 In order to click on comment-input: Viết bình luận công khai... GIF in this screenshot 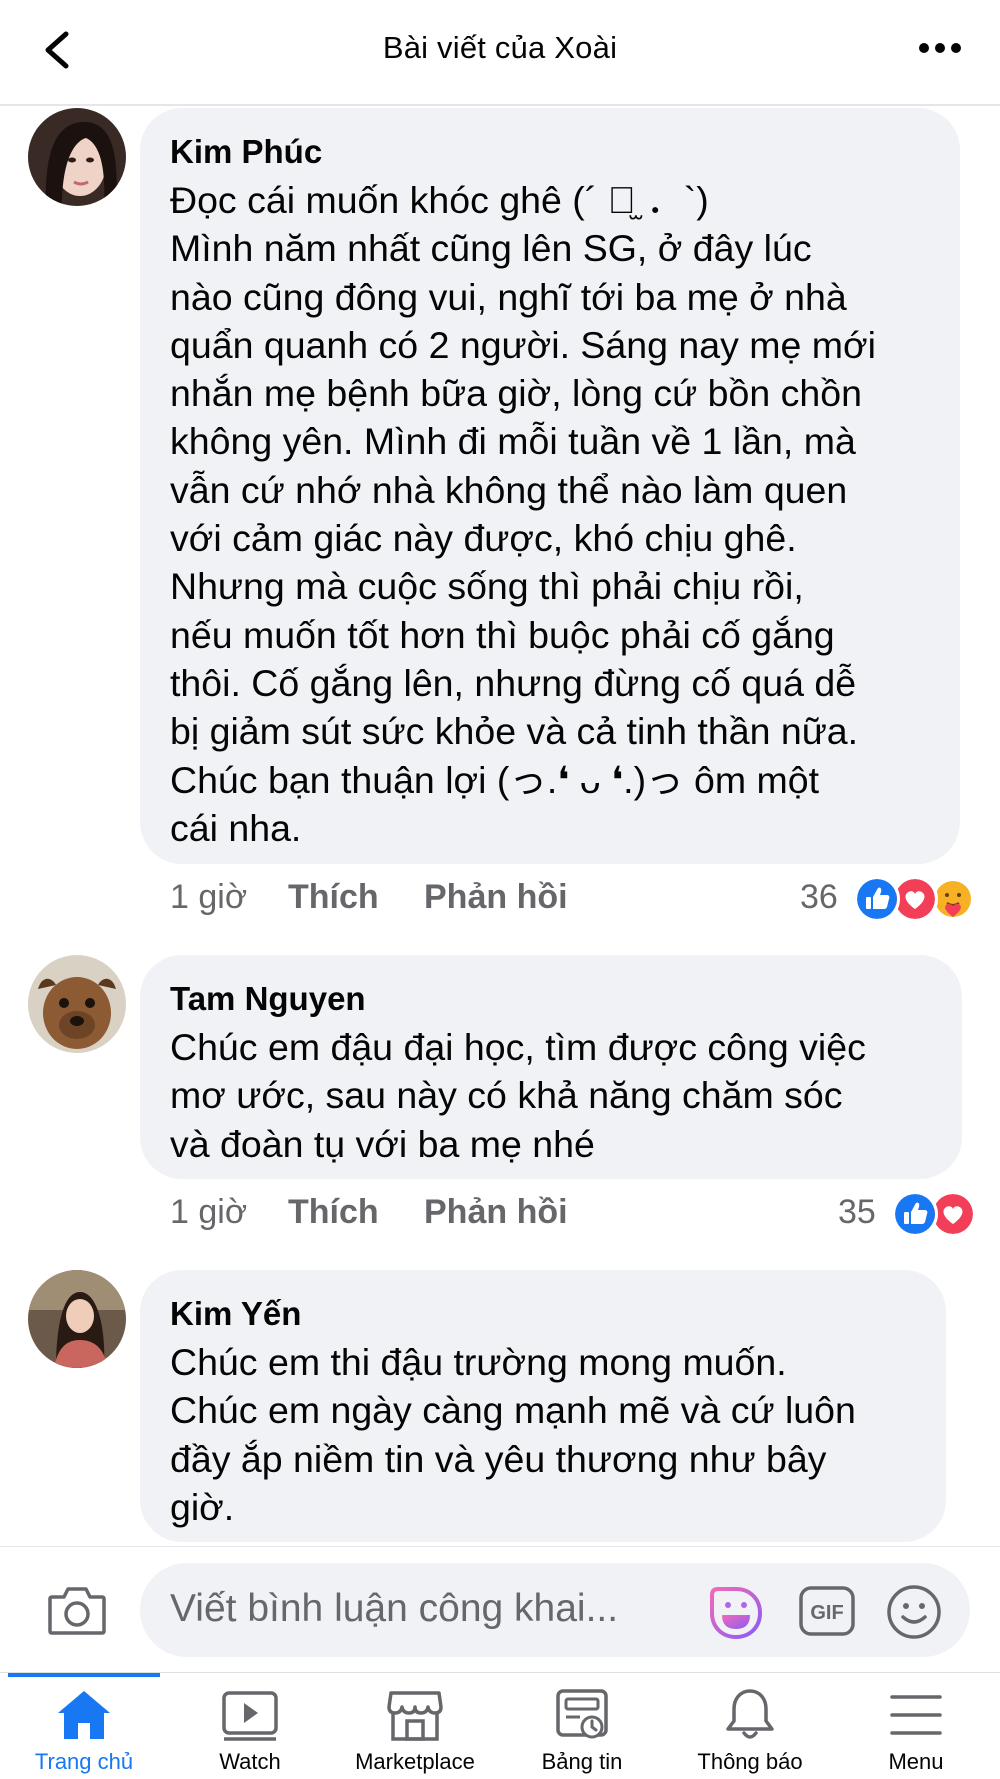, I will do `click(555, 1610)`.